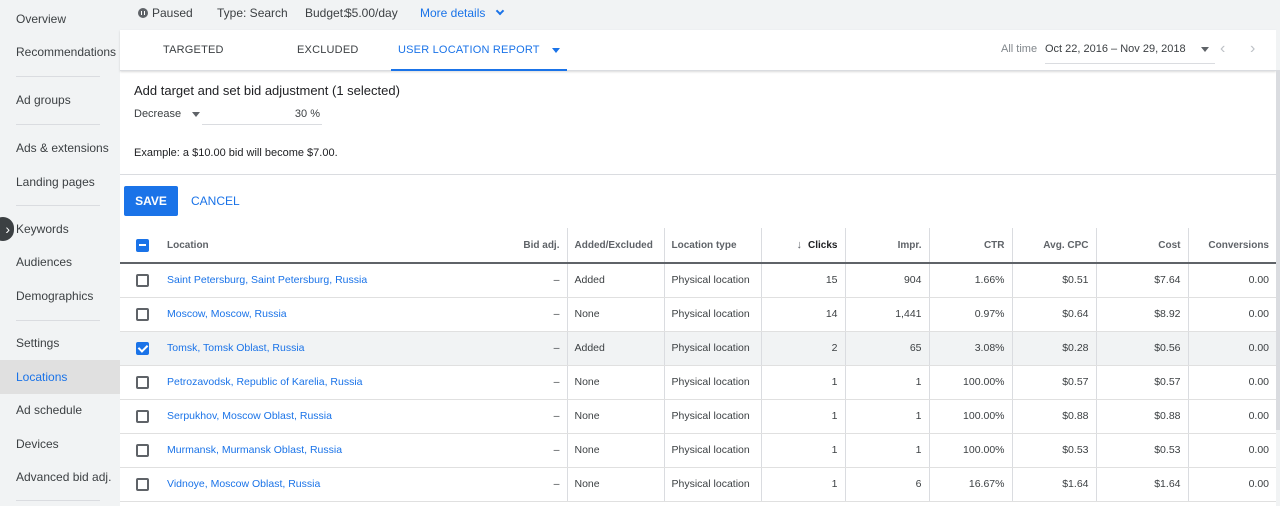 This screenshot has width=1280, height=506. What do you see at coordinates (60, 52) in the screenshot?
I see `nav-recommendations: Recommendations` at bounding box center [60, 52].